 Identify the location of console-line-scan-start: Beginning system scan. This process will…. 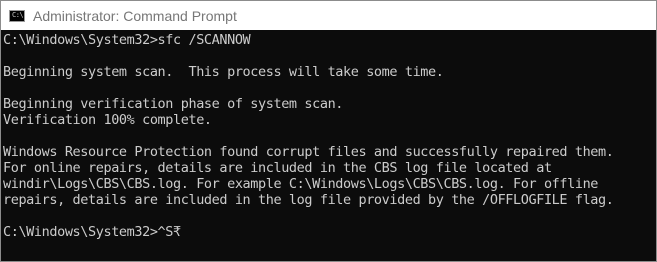
(223, 72).